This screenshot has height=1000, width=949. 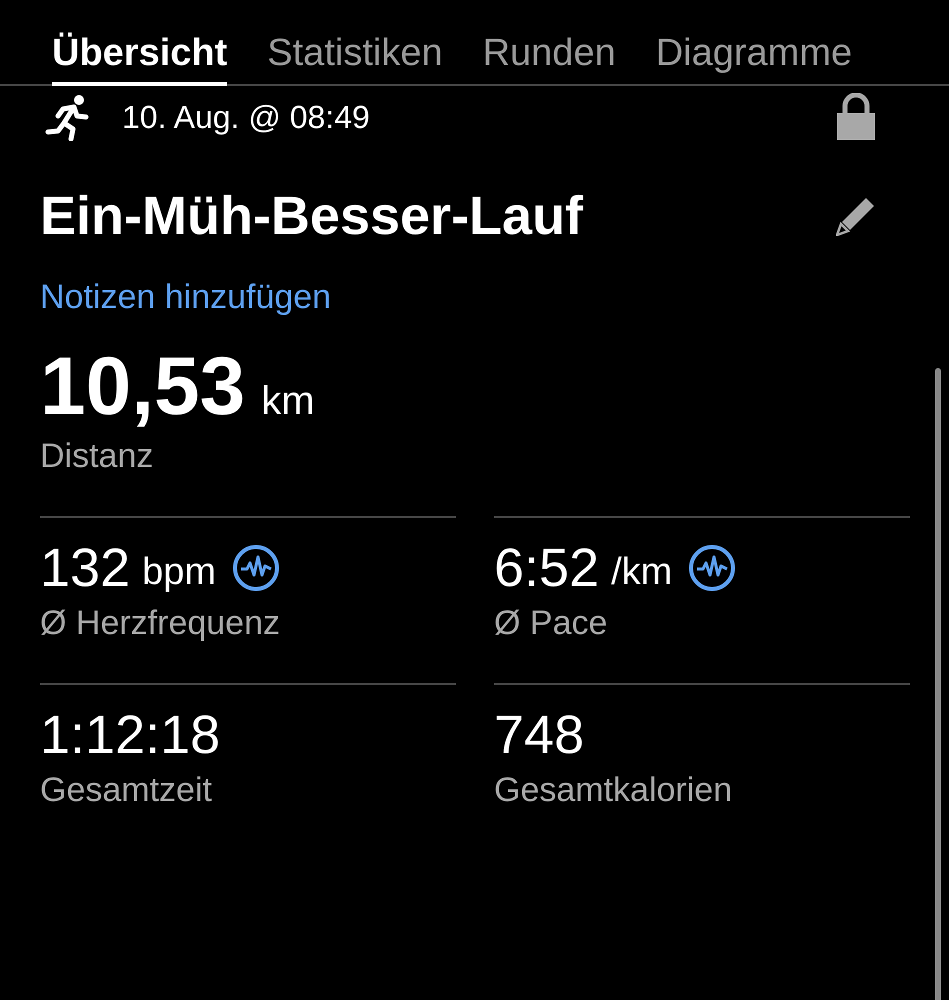 I want to click on lock-icon, so click(x=856, y=117).